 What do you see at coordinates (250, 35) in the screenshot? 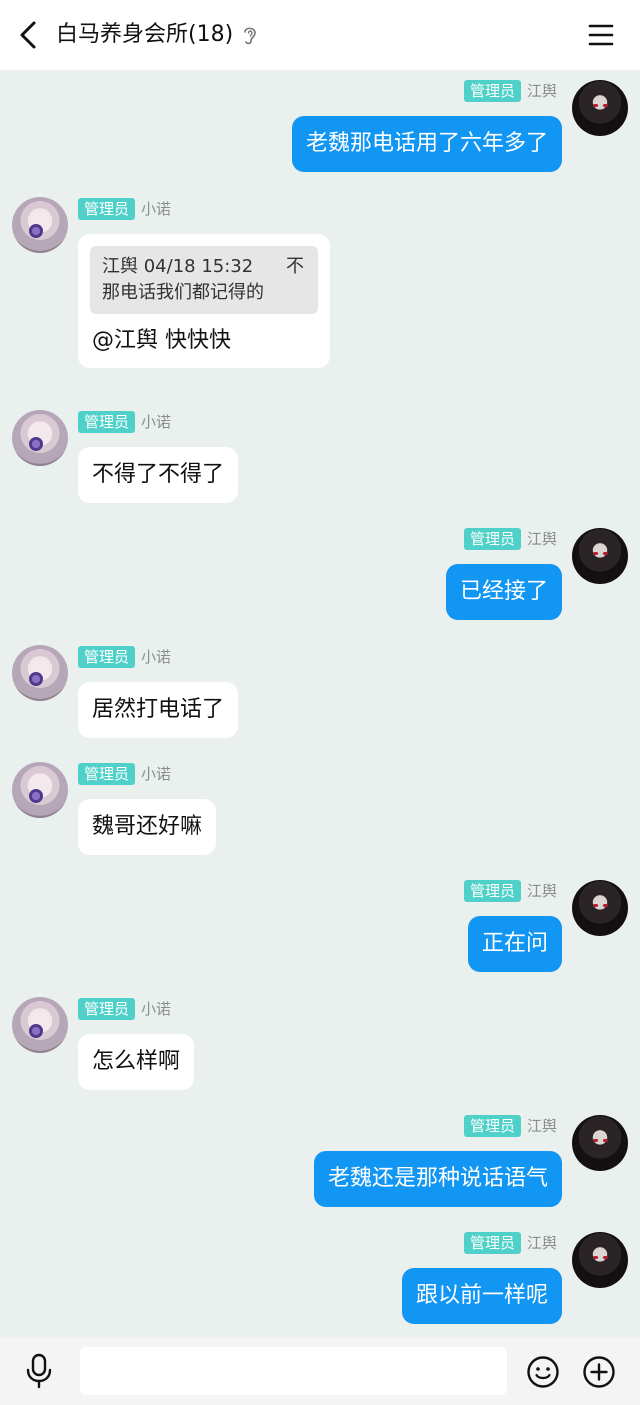
I see `ear-icon` at bounding box center [250, 35].